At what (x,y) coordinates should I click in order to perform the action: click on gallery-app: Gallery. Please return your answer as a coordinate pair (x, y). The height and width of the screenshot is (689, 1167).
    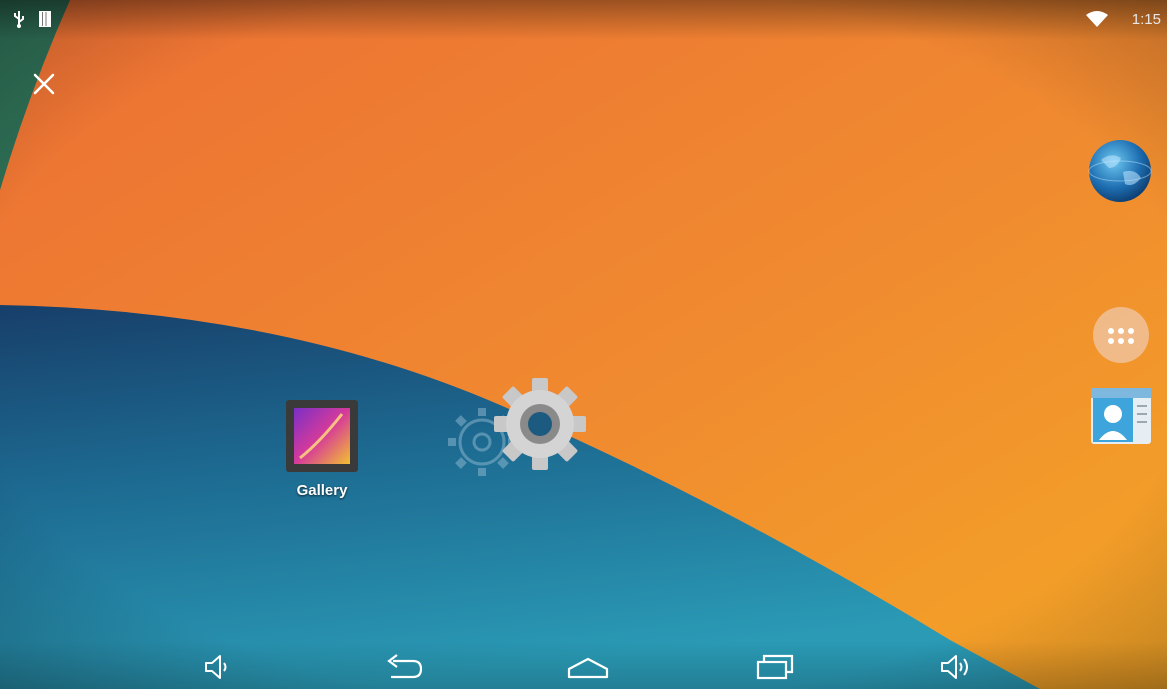
    Looking at the image, I should click on (322, 457).